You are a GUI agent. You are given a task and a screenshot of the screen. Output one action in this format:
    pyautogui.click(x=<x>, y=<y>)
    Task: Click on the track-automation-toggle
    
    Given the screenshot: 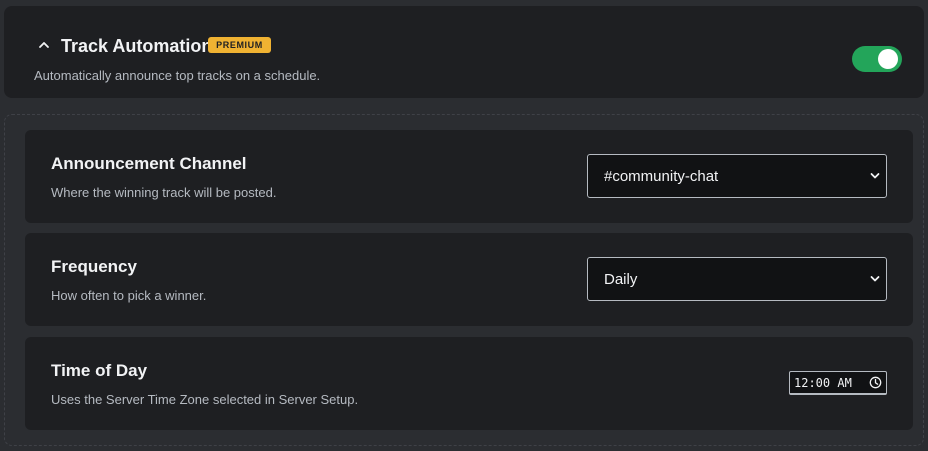 What is the action you would take?
    pyautogui.click(x=877, y=59)
    